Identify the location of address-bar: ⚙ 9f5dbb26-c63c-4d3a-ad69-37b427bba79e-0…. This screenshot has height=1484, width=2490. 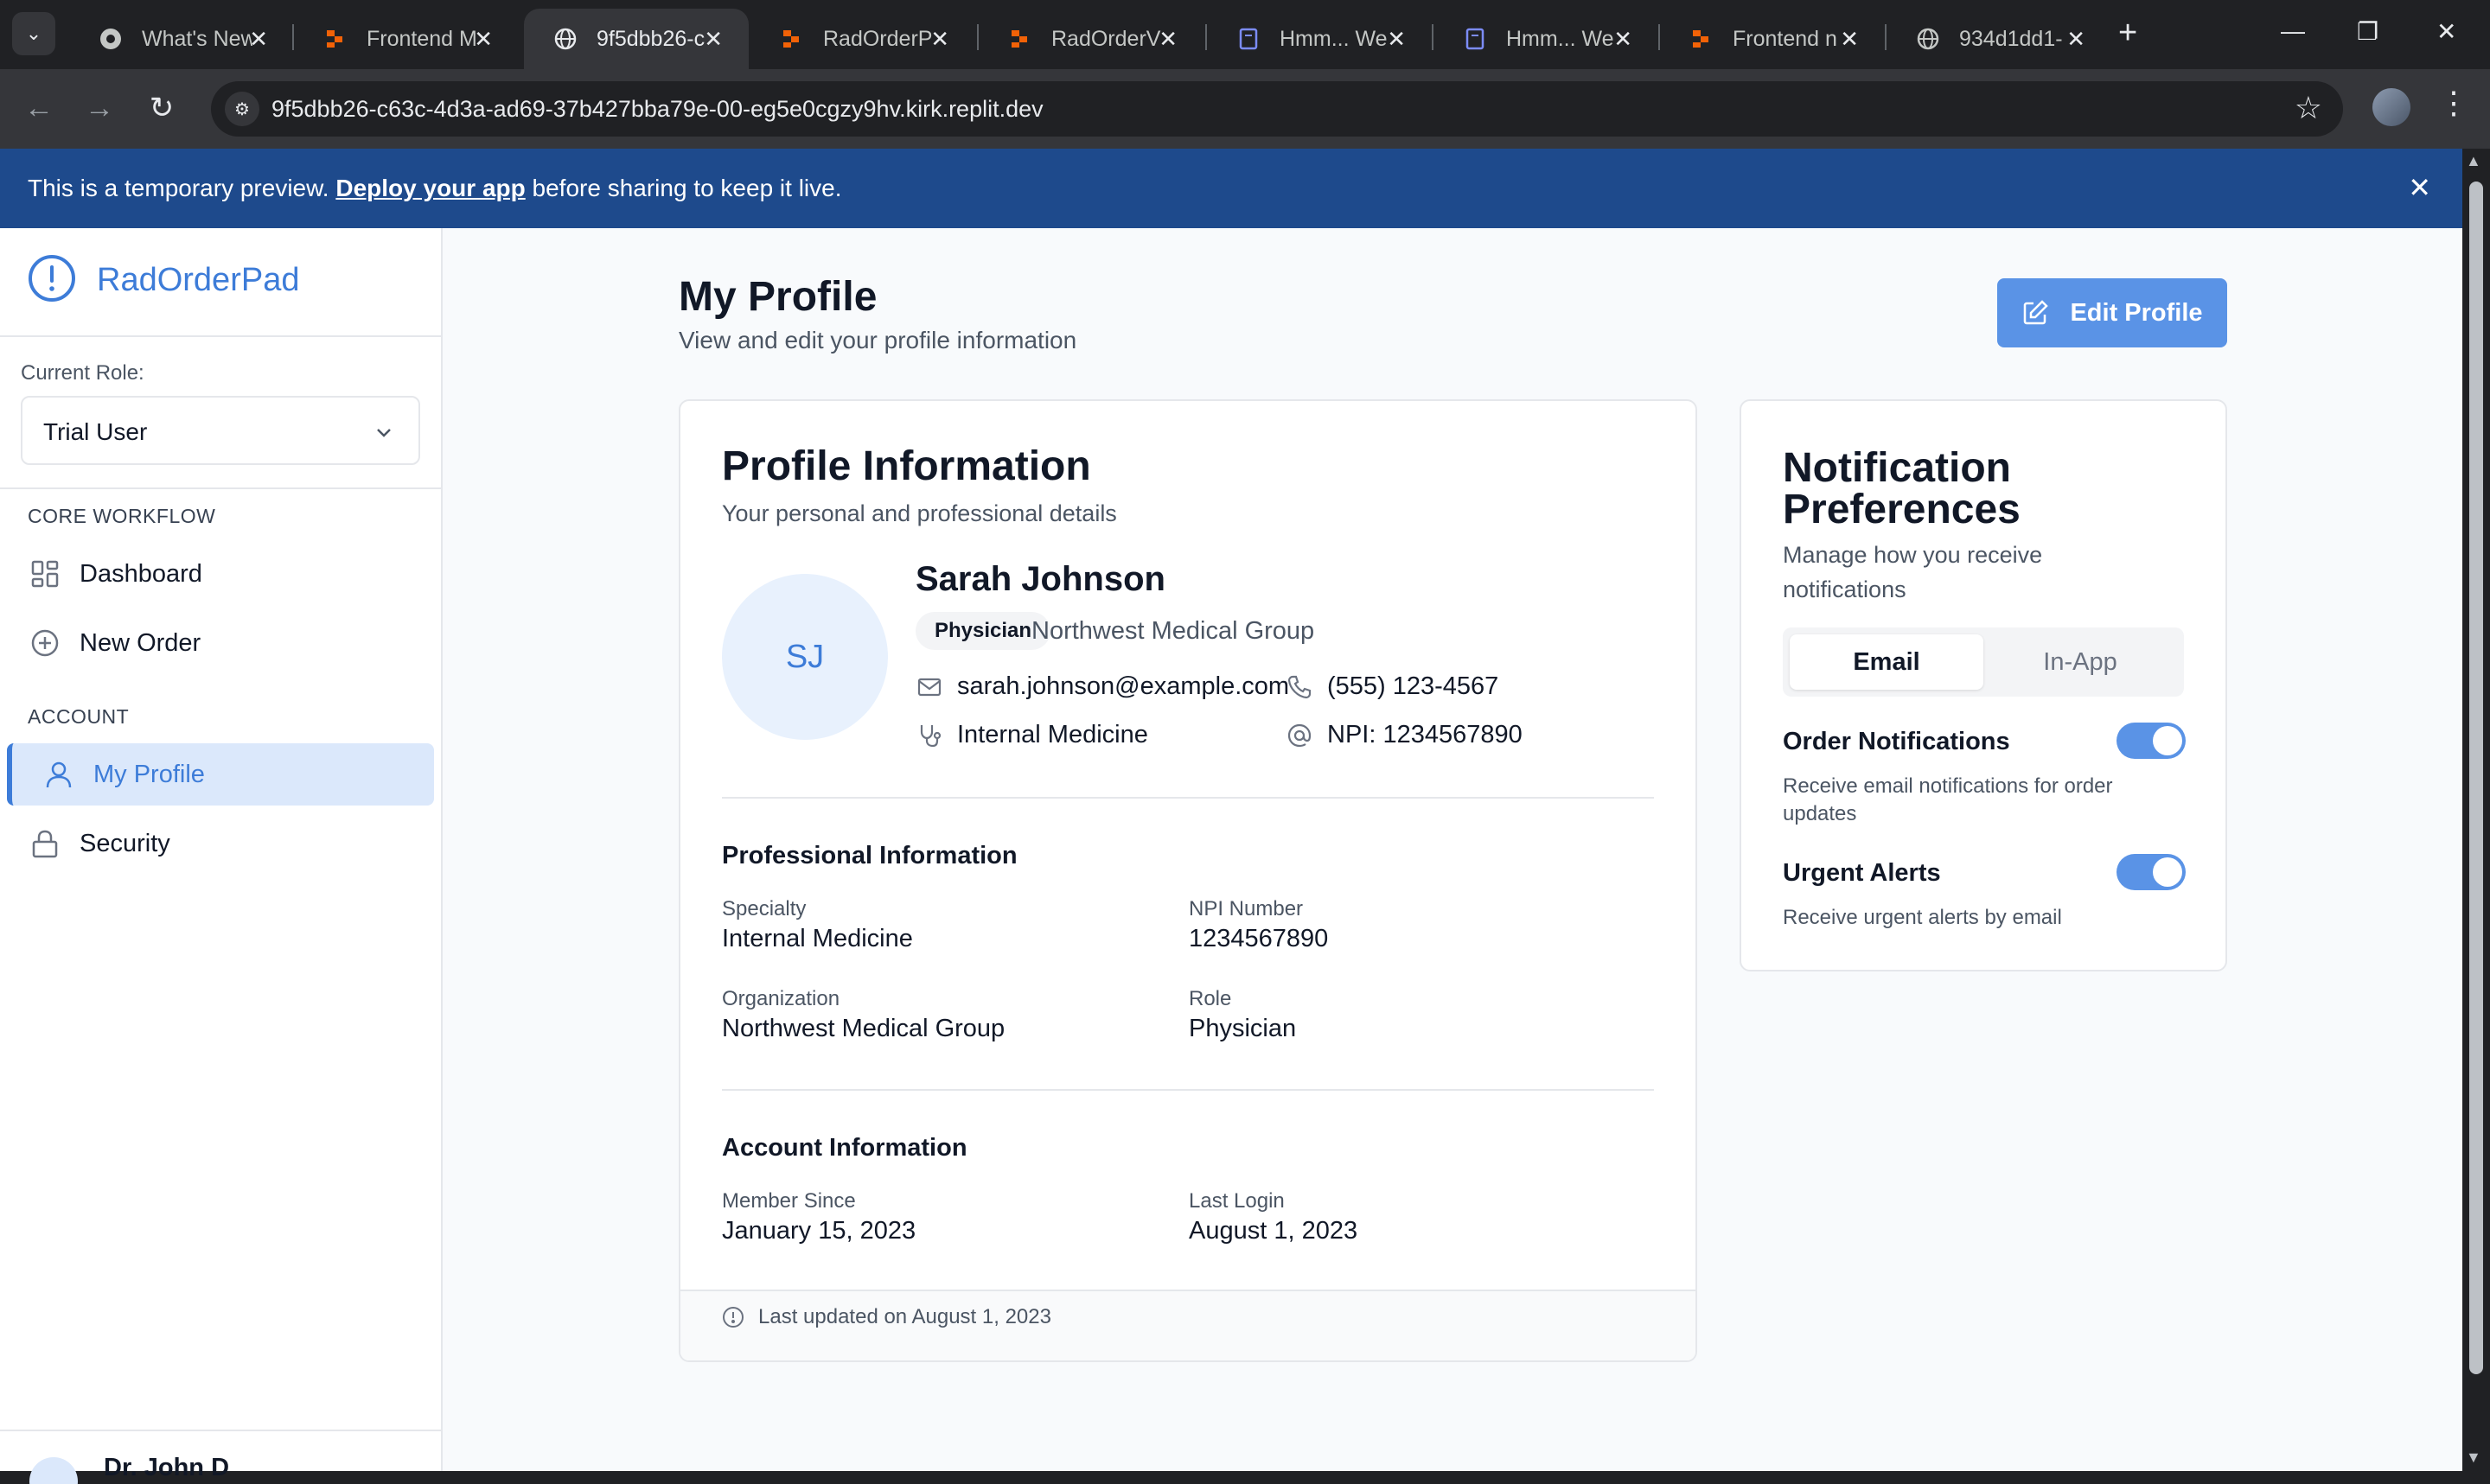
(1277, 109).